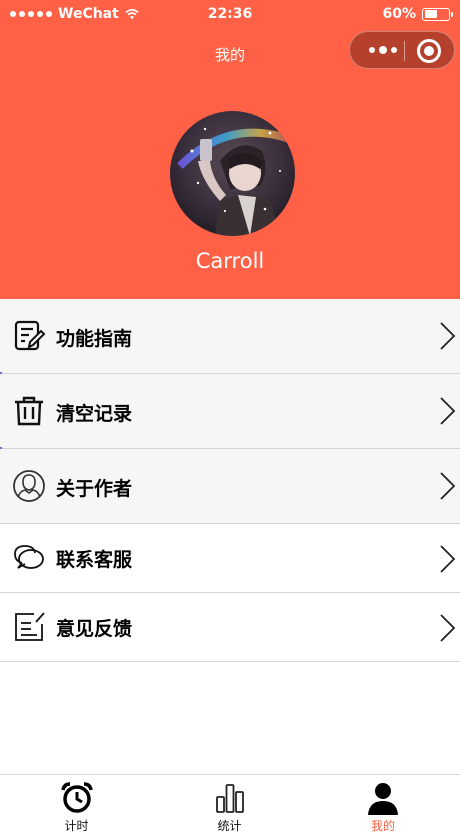 This screenshot has height=832, width=460. Describe the element at coordinates (230, 336) in the screenshot. I see `menu-item-guide: 功能指南` at that location.